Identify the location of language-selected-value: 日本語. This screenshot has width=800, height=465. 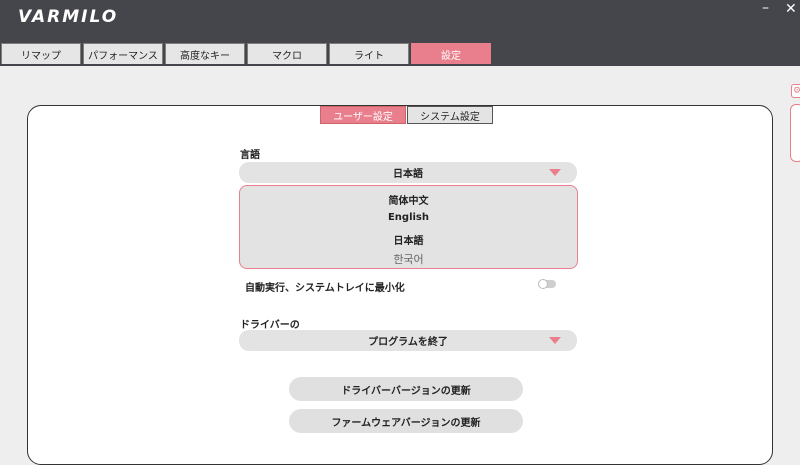
(408, 174).